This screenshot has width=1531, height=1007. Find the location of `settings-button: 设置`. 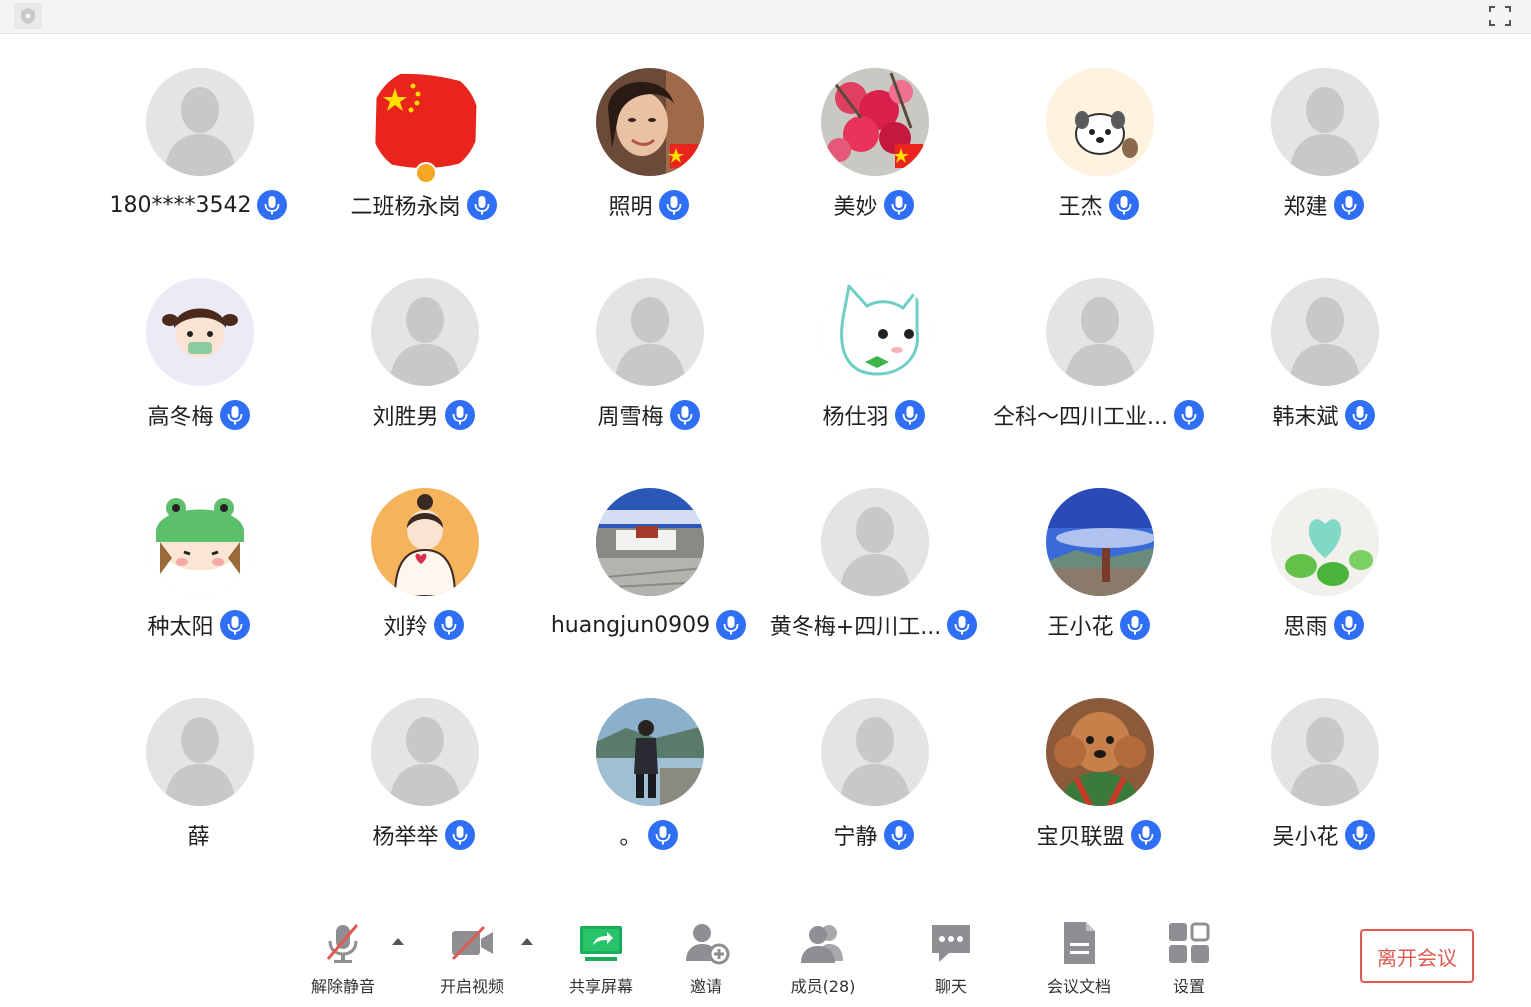

settings-button: 设置 is located at coordinates (1189, 959).